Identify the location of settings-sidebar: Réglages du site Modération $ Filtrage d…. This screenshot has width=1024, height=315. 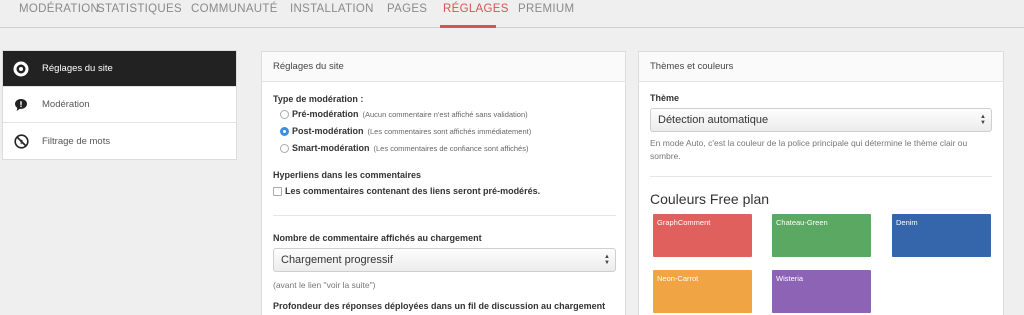
(119, 105).